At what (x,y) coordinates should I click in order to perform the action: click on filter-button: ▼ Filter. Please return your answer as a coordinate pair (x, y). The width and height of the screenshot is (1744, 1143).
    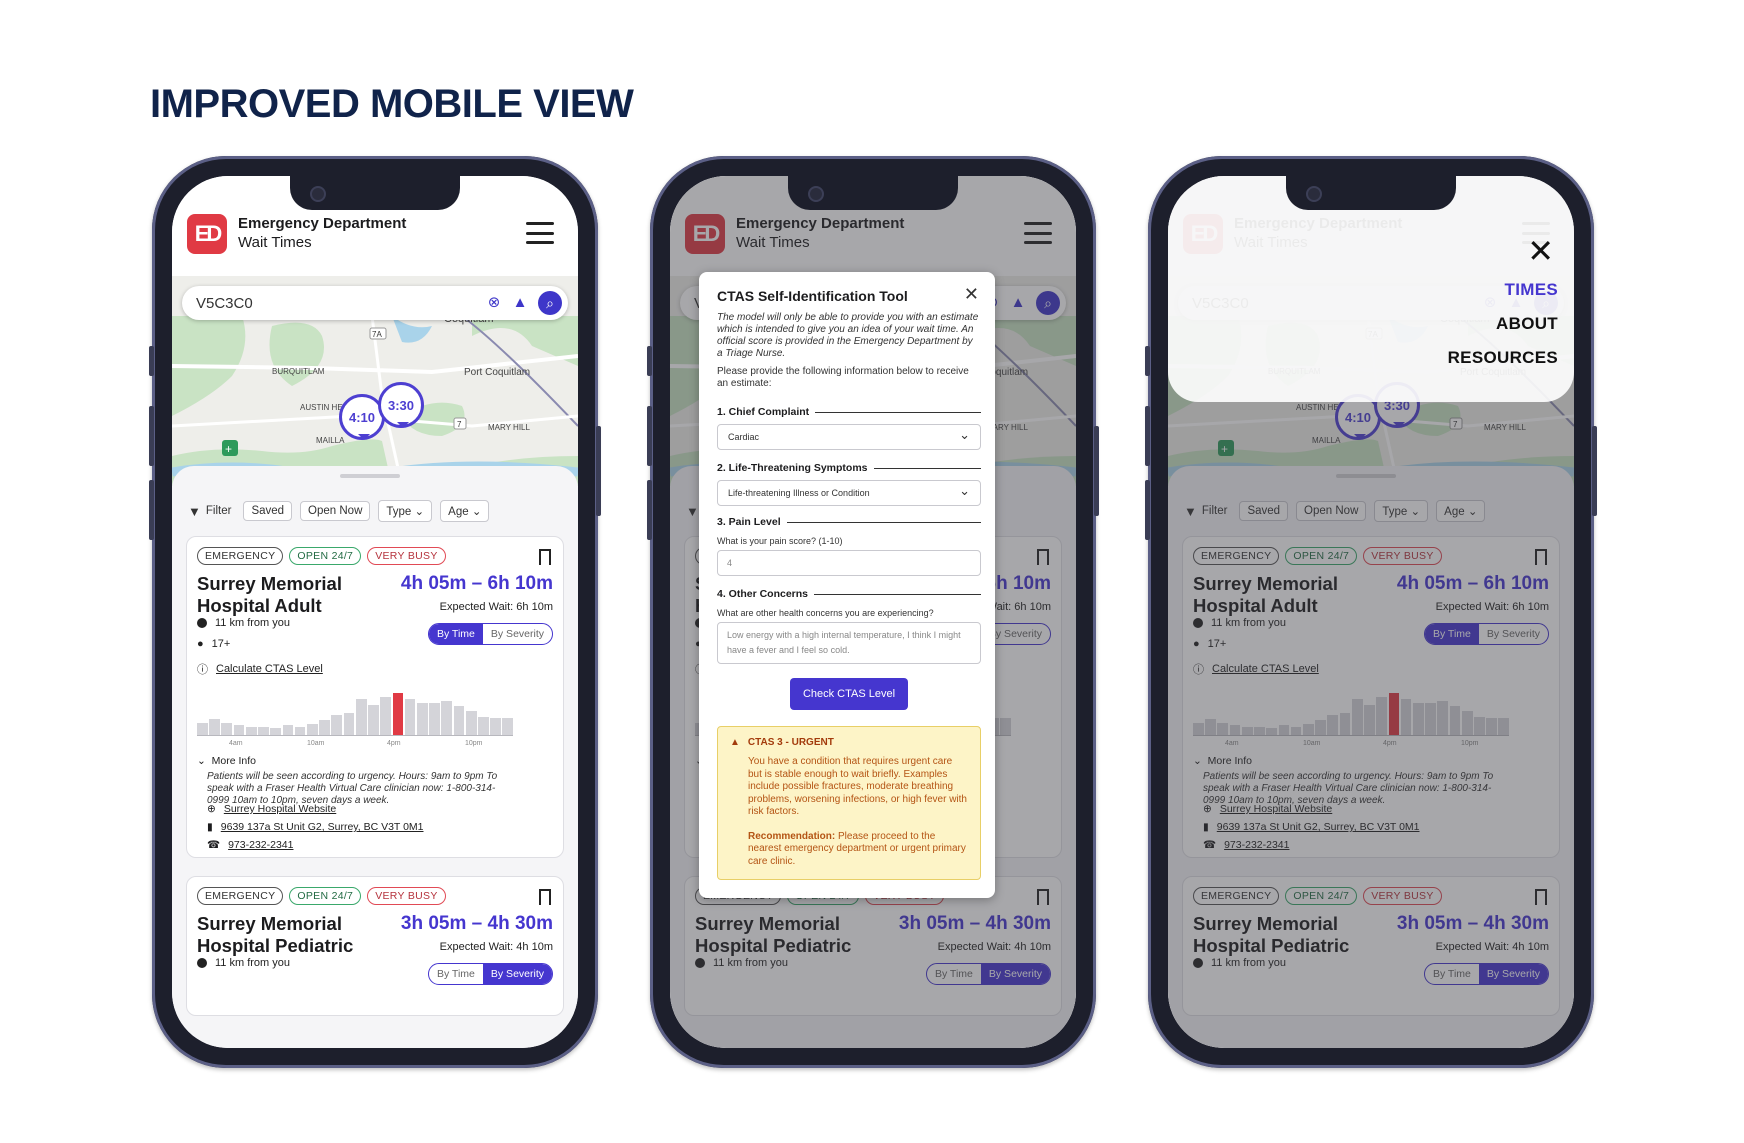
    Looking at the image, I should click on (209, 511).